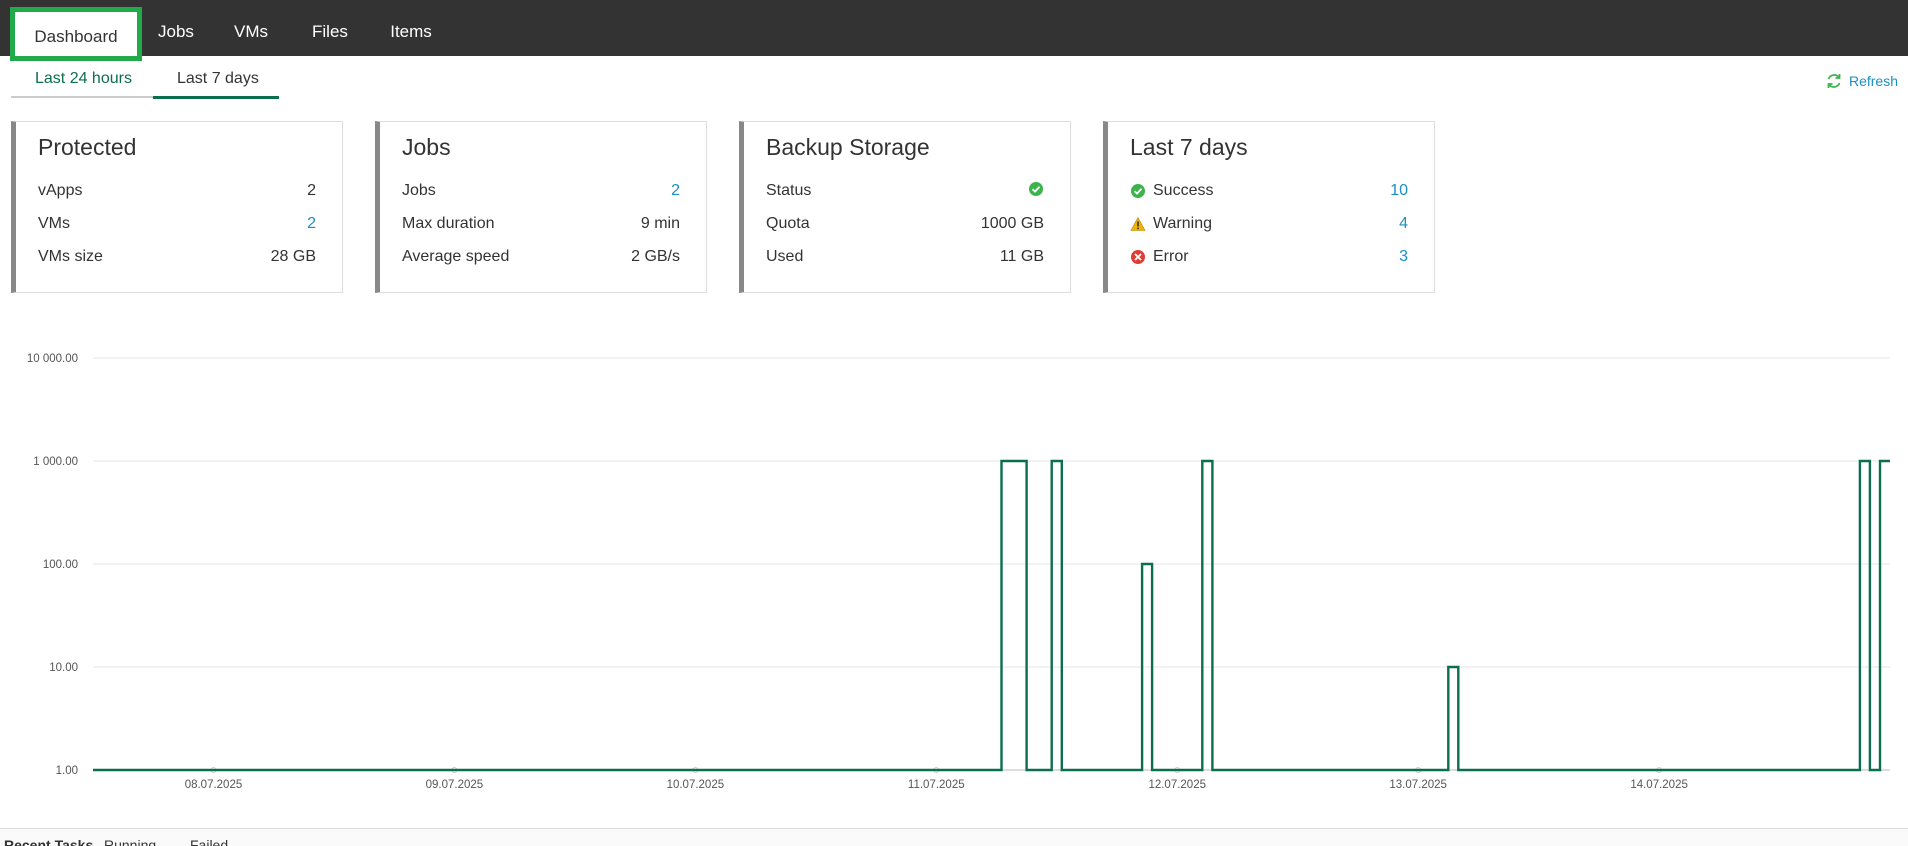 The width and height of the screenshot is (1908, 846). What do you see at coordinates (905, 257) in the screenshot?
I see `card-row: Used 11 GB` at bounding box center [905, 257].